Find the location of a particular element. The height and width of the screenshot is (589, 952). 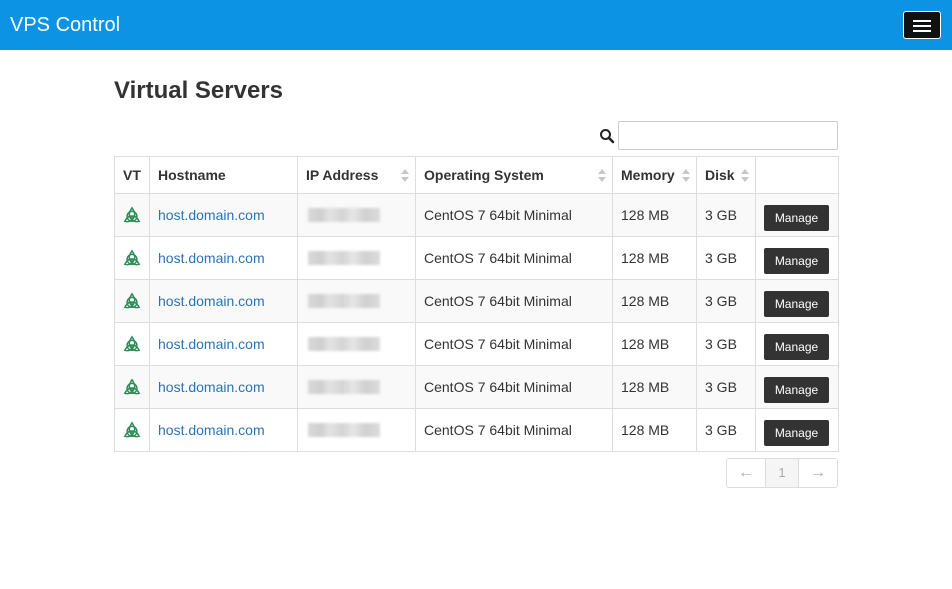

pagination: ← 1 → is located at coordinates (782, 473).